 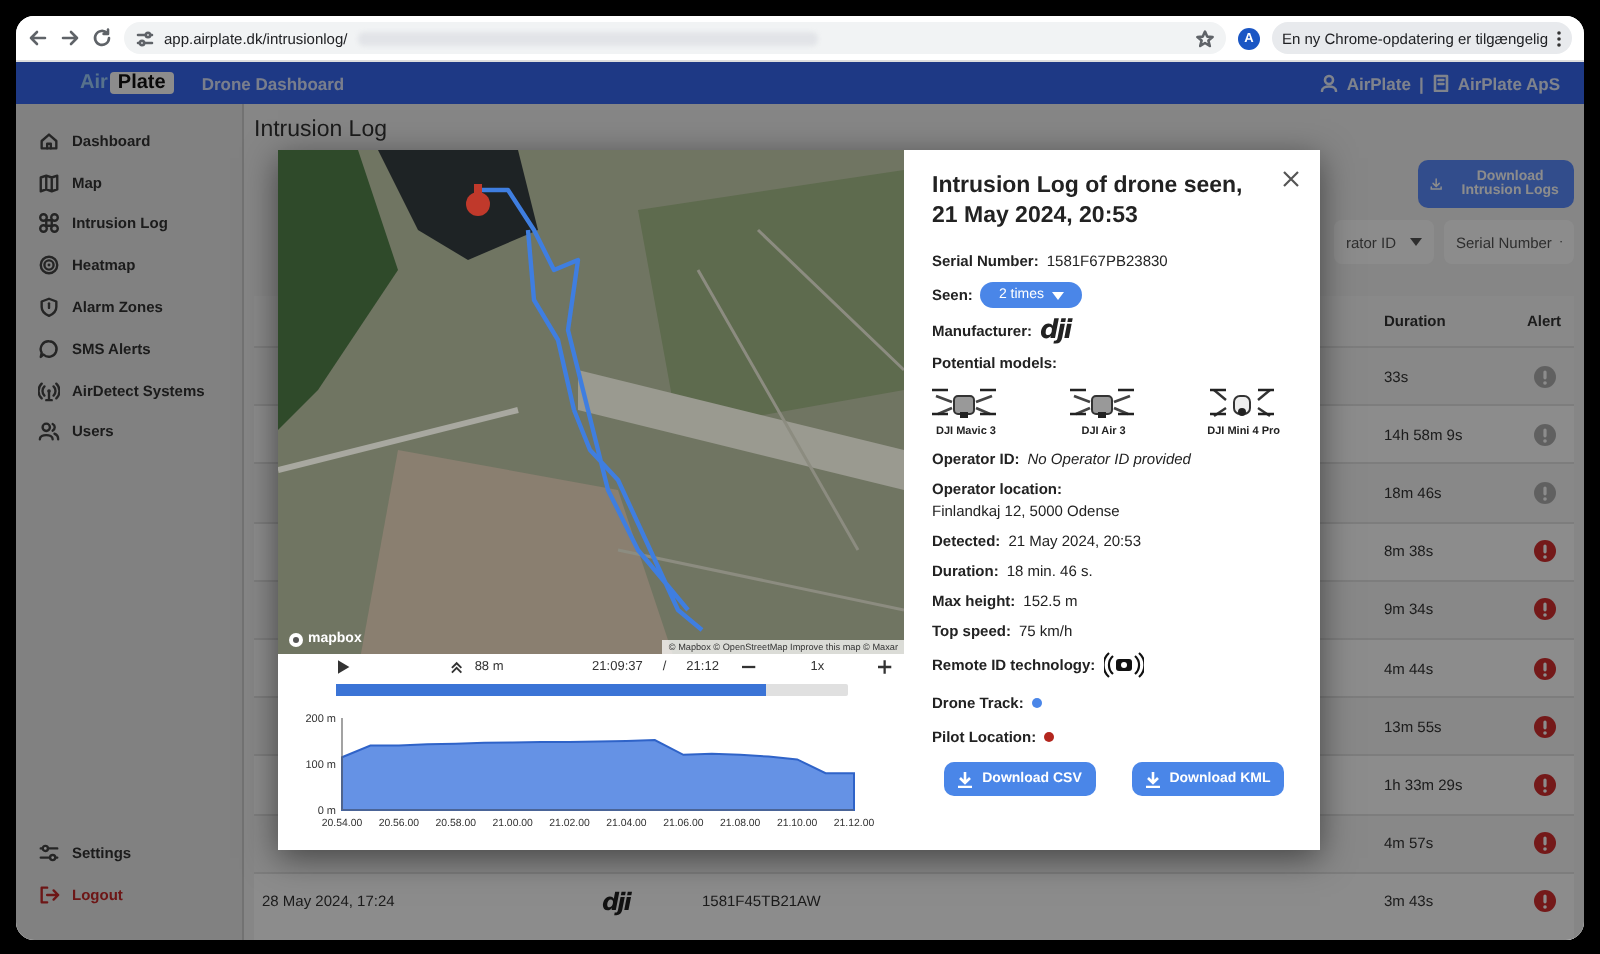 What do you see at coordinates (1205, 38) in the screenshot?
I see `star-icon` at bounding box center [1205, 38].